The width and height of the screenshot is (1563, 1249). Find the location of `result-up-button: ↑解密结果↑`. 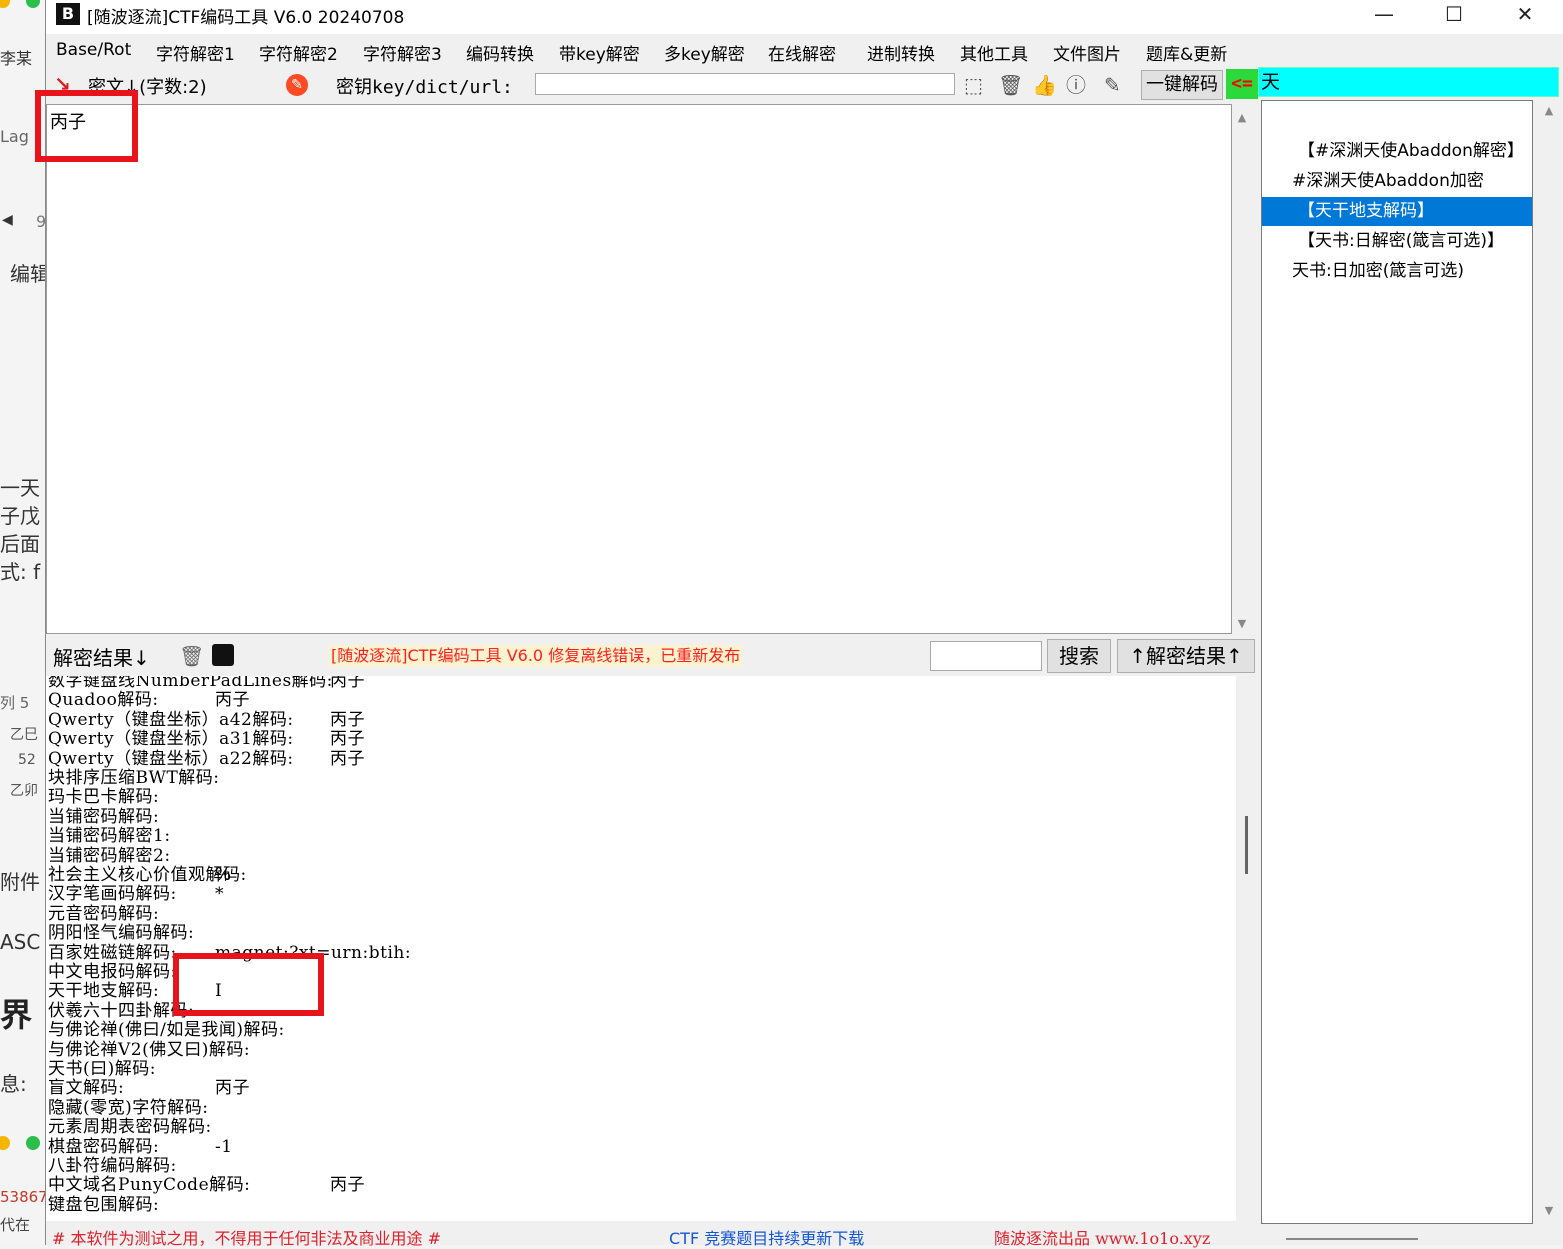

result-up-button: ↑解密结果↑ is located at coordinates (1186, 656).